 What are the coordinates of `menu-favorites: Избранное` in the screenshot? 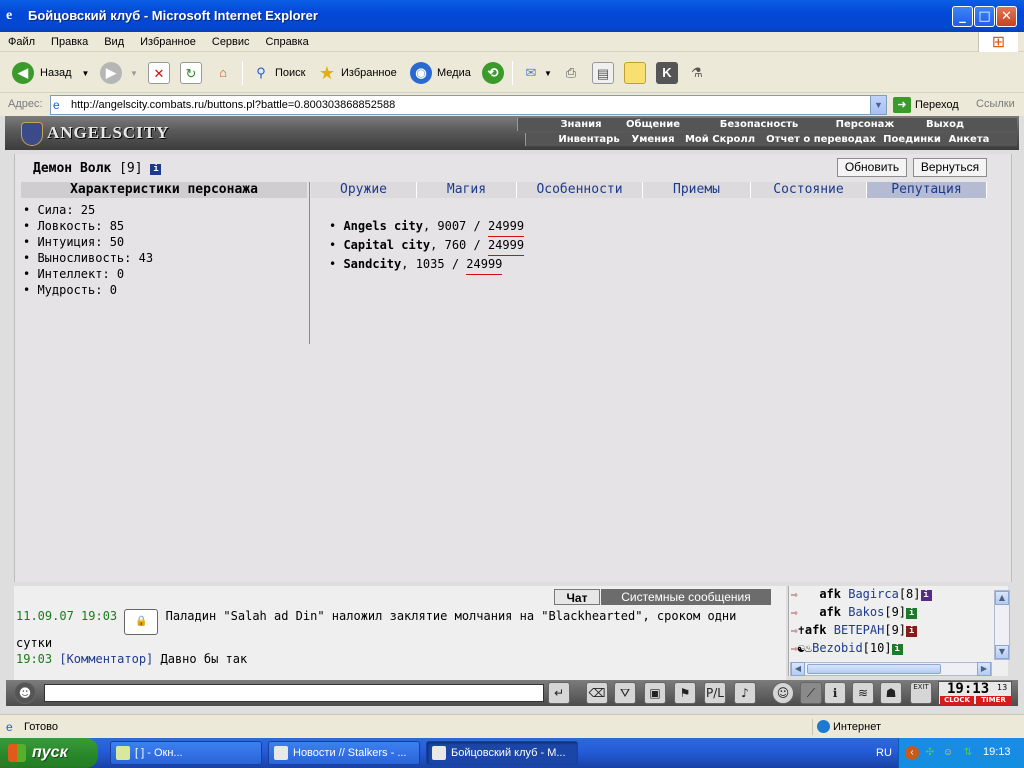 It's located at (168, 42).